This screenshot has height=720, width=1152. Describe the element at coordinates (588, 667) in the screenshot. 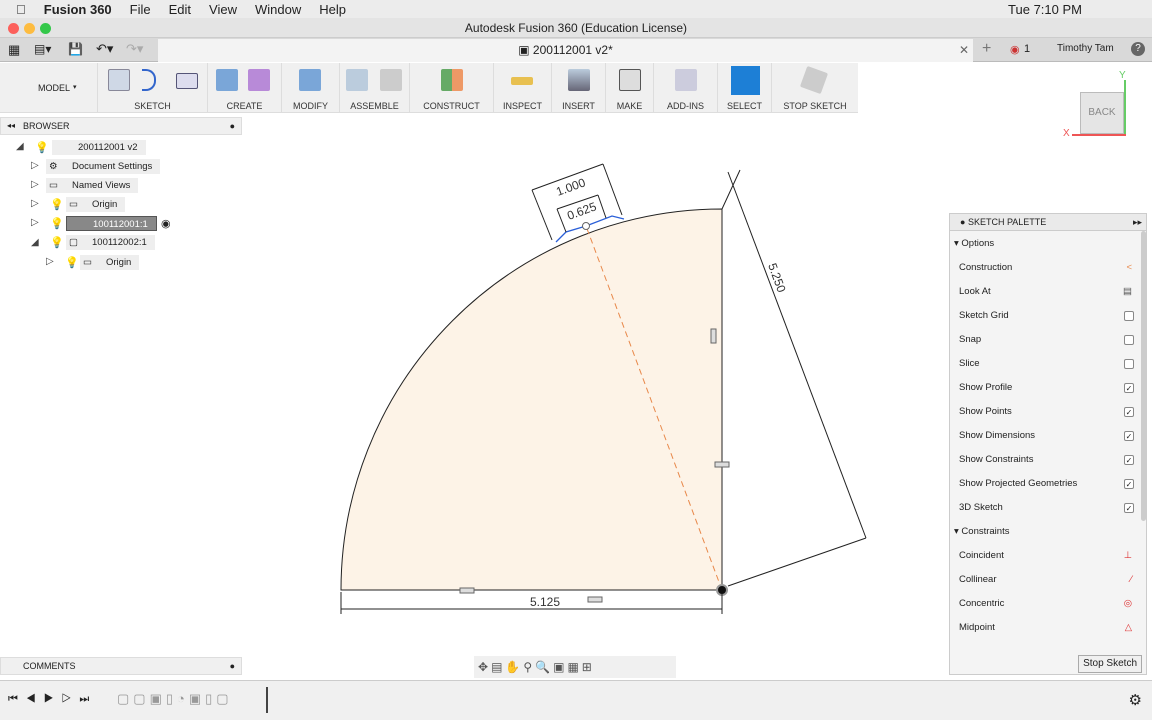

I see `viewports-icon: ⊞` at that location.